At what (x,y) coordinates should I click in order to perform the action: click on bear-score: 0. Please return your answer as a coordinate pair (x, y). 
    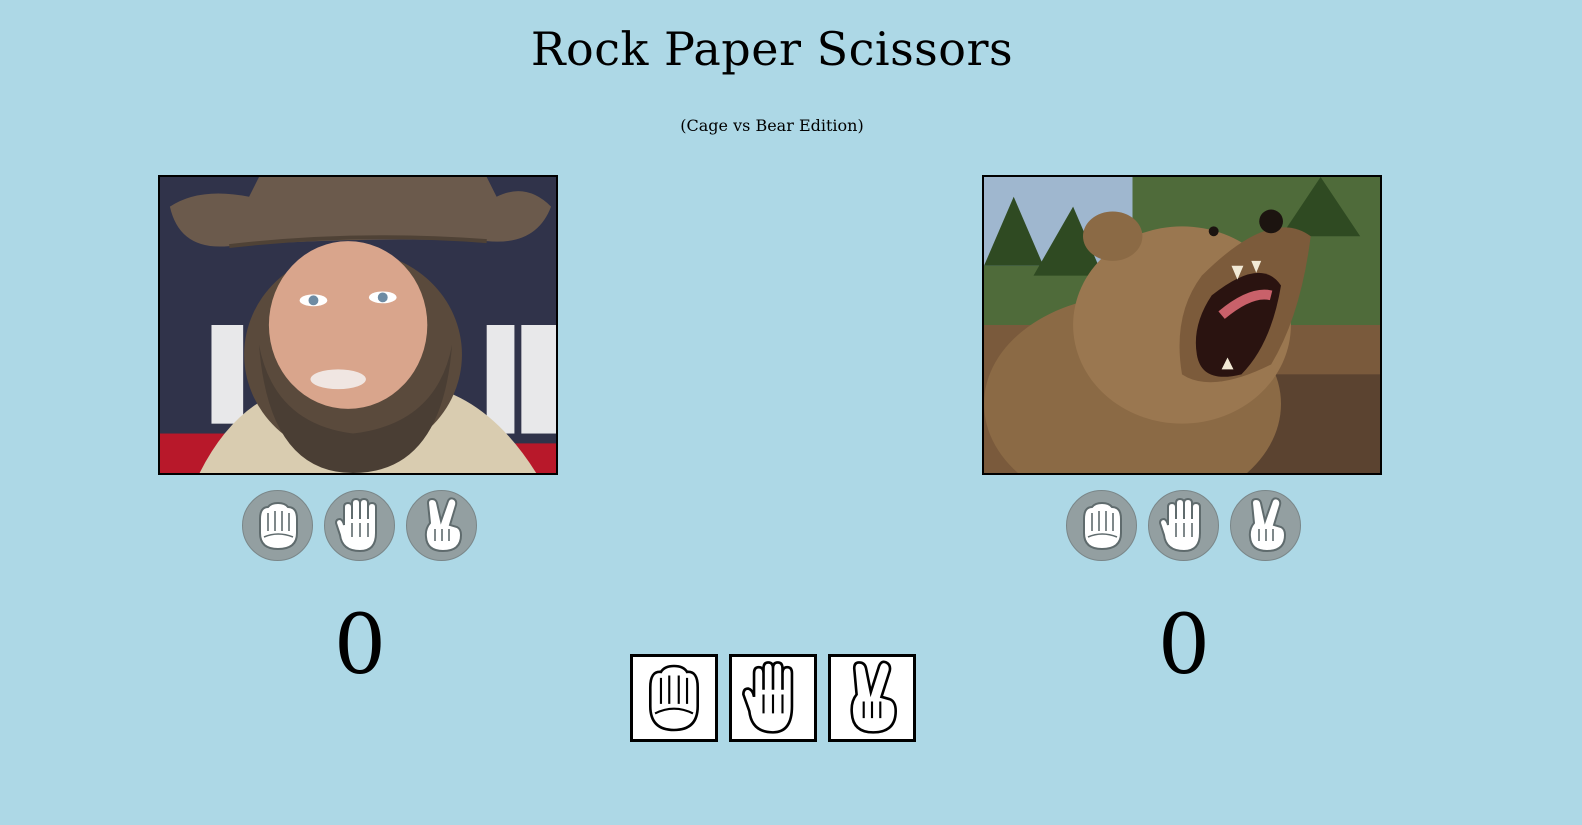
    Looking at the image, I should click on (1184, 645).